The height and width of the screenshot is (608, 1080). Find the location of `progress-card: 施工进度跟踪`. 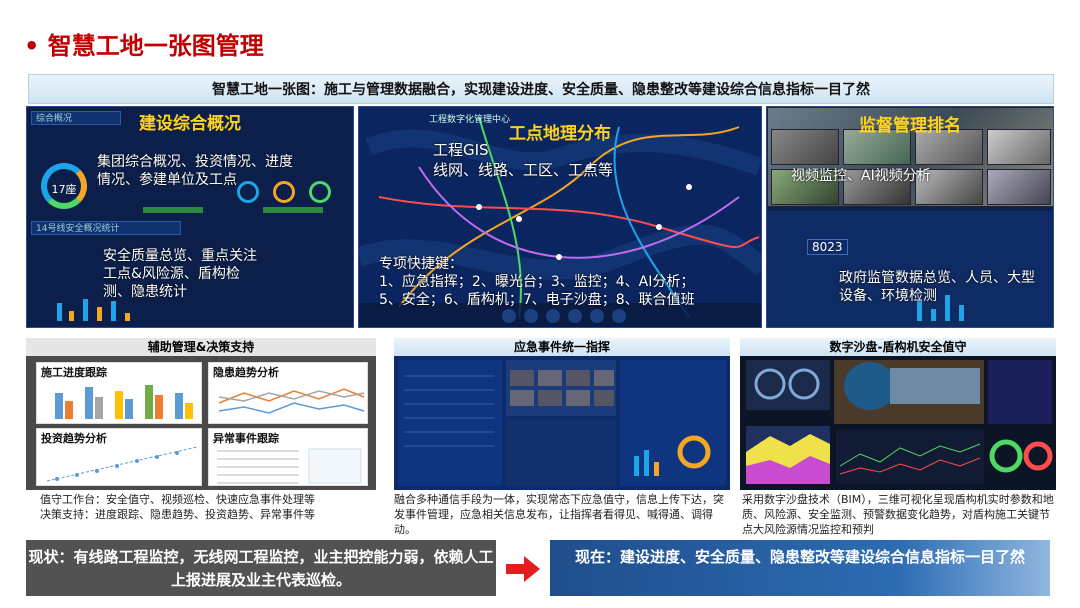

progress-card: 施工进度跟踪 is located at coordinates (119, 393).